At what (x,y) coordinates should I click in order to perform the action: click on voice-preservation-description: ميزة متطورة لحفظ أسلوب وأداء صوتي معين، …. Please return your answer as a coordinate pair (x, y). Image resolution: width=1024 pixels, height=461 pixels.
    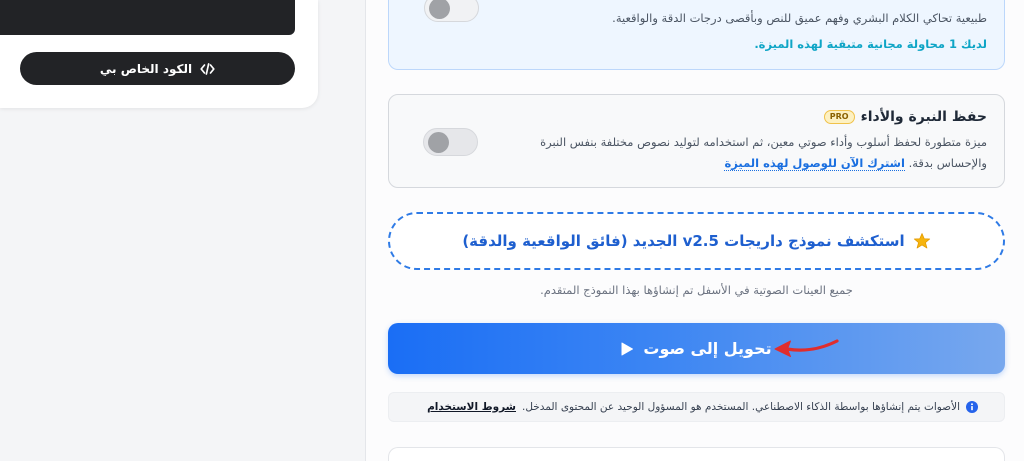
    Looking at the image, I should click on (763, 153).